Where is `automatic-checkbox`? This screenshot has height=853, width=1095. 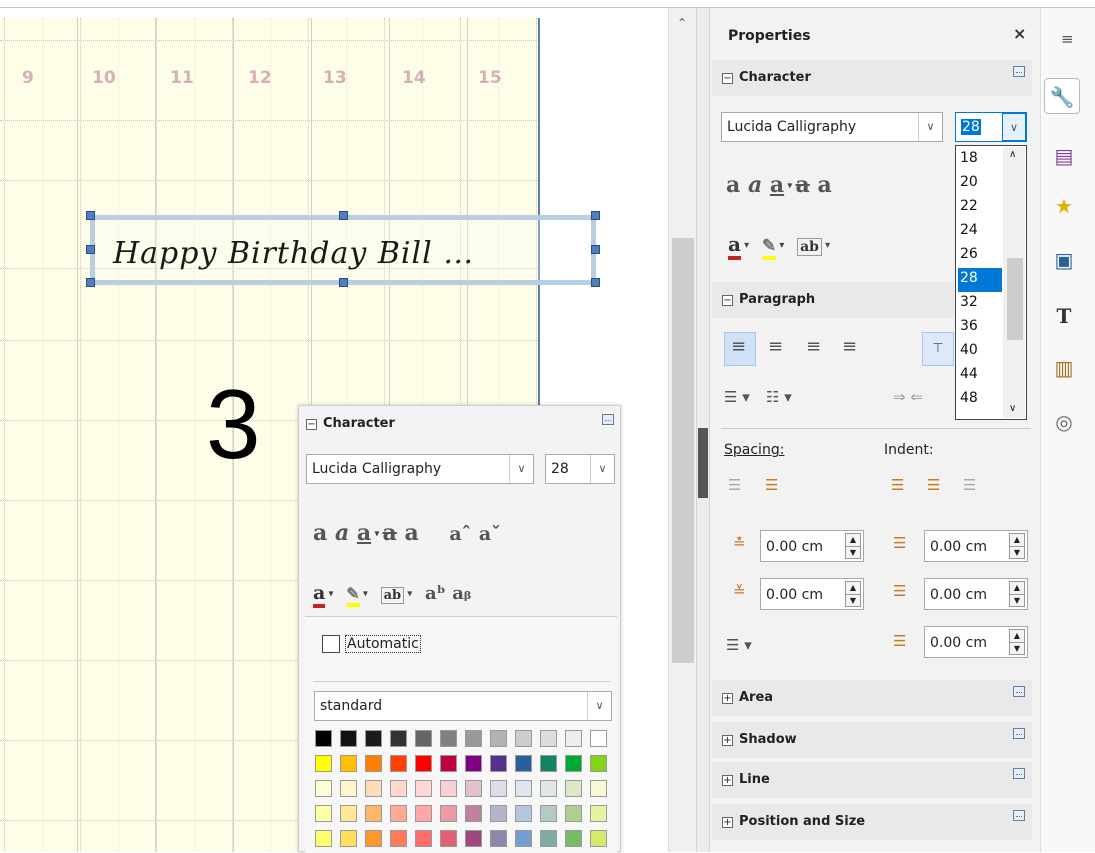
automatic-checkbox is located at coordinates (331, 644).